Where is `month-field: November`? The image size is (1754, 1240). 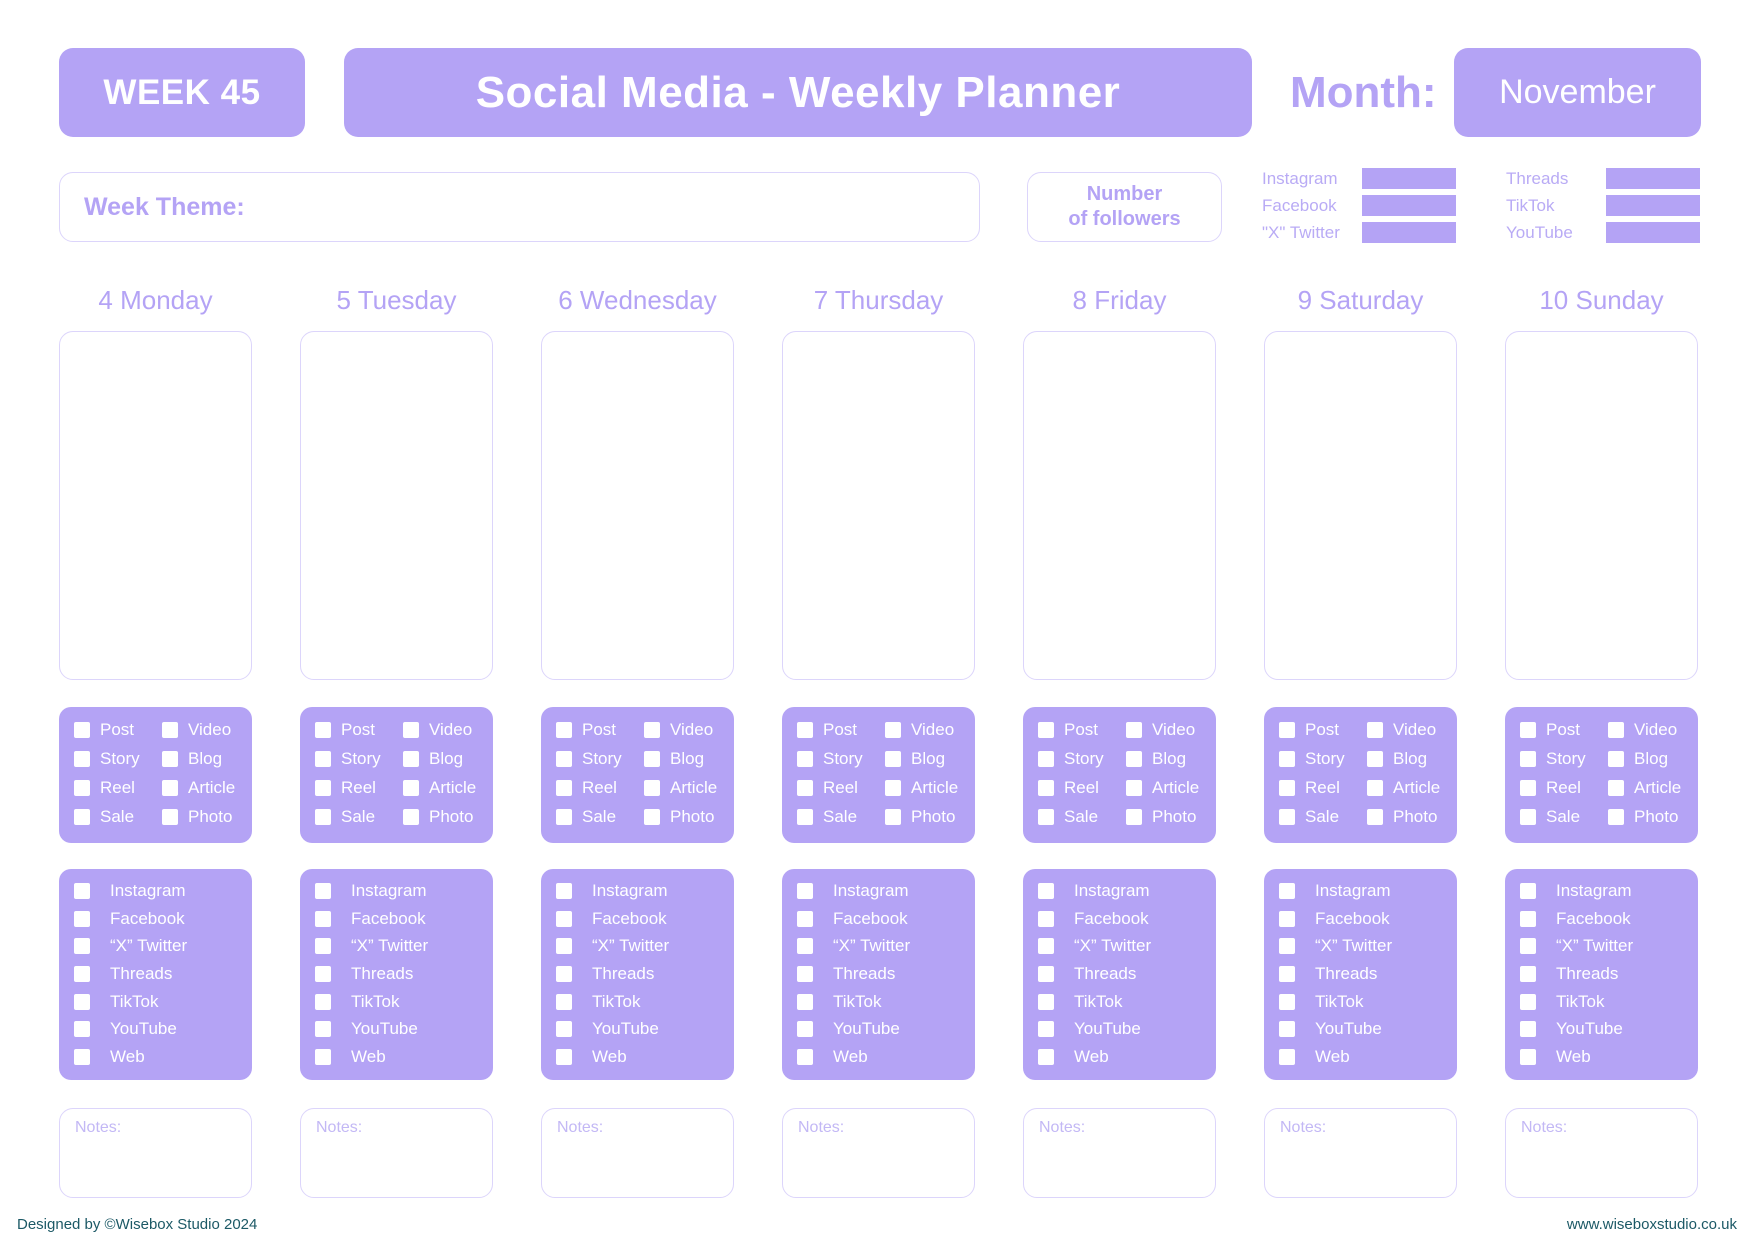
month-field: November is located at coordinates (1577, 92).